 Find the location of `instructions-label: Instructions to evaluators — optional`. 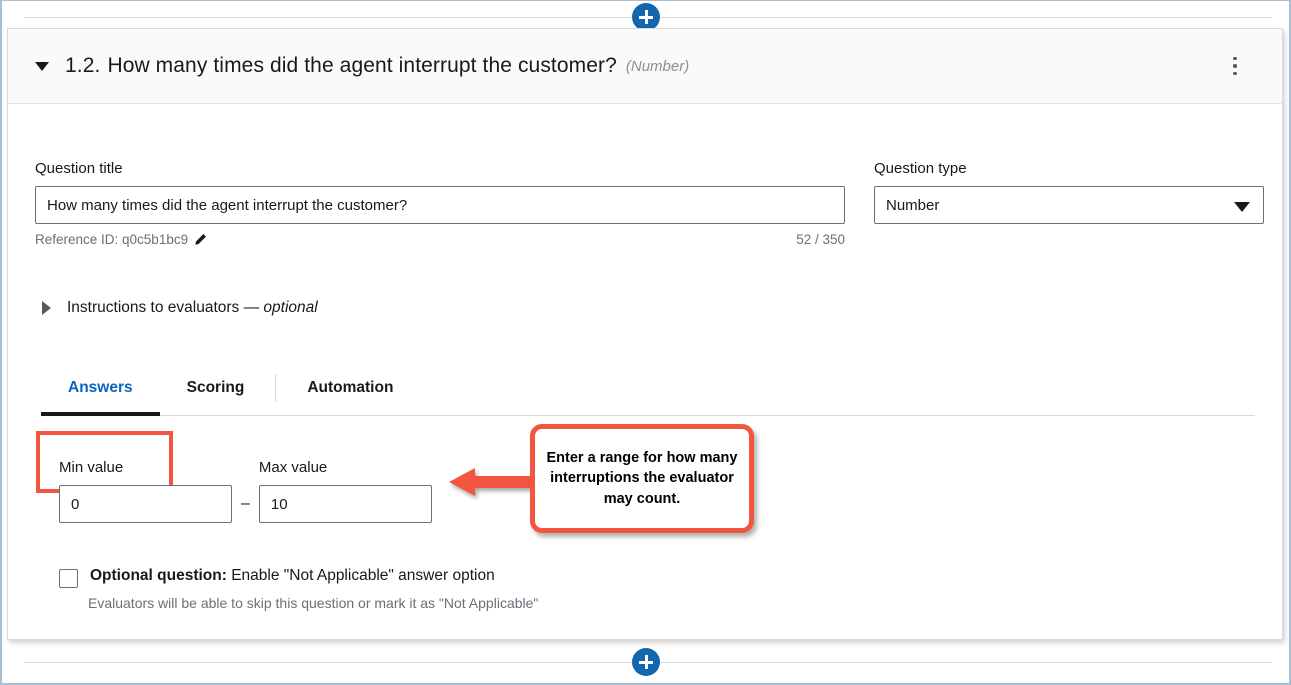

instructions-label: Instructions to evaluators — optional is located at coordinates (192, 308).